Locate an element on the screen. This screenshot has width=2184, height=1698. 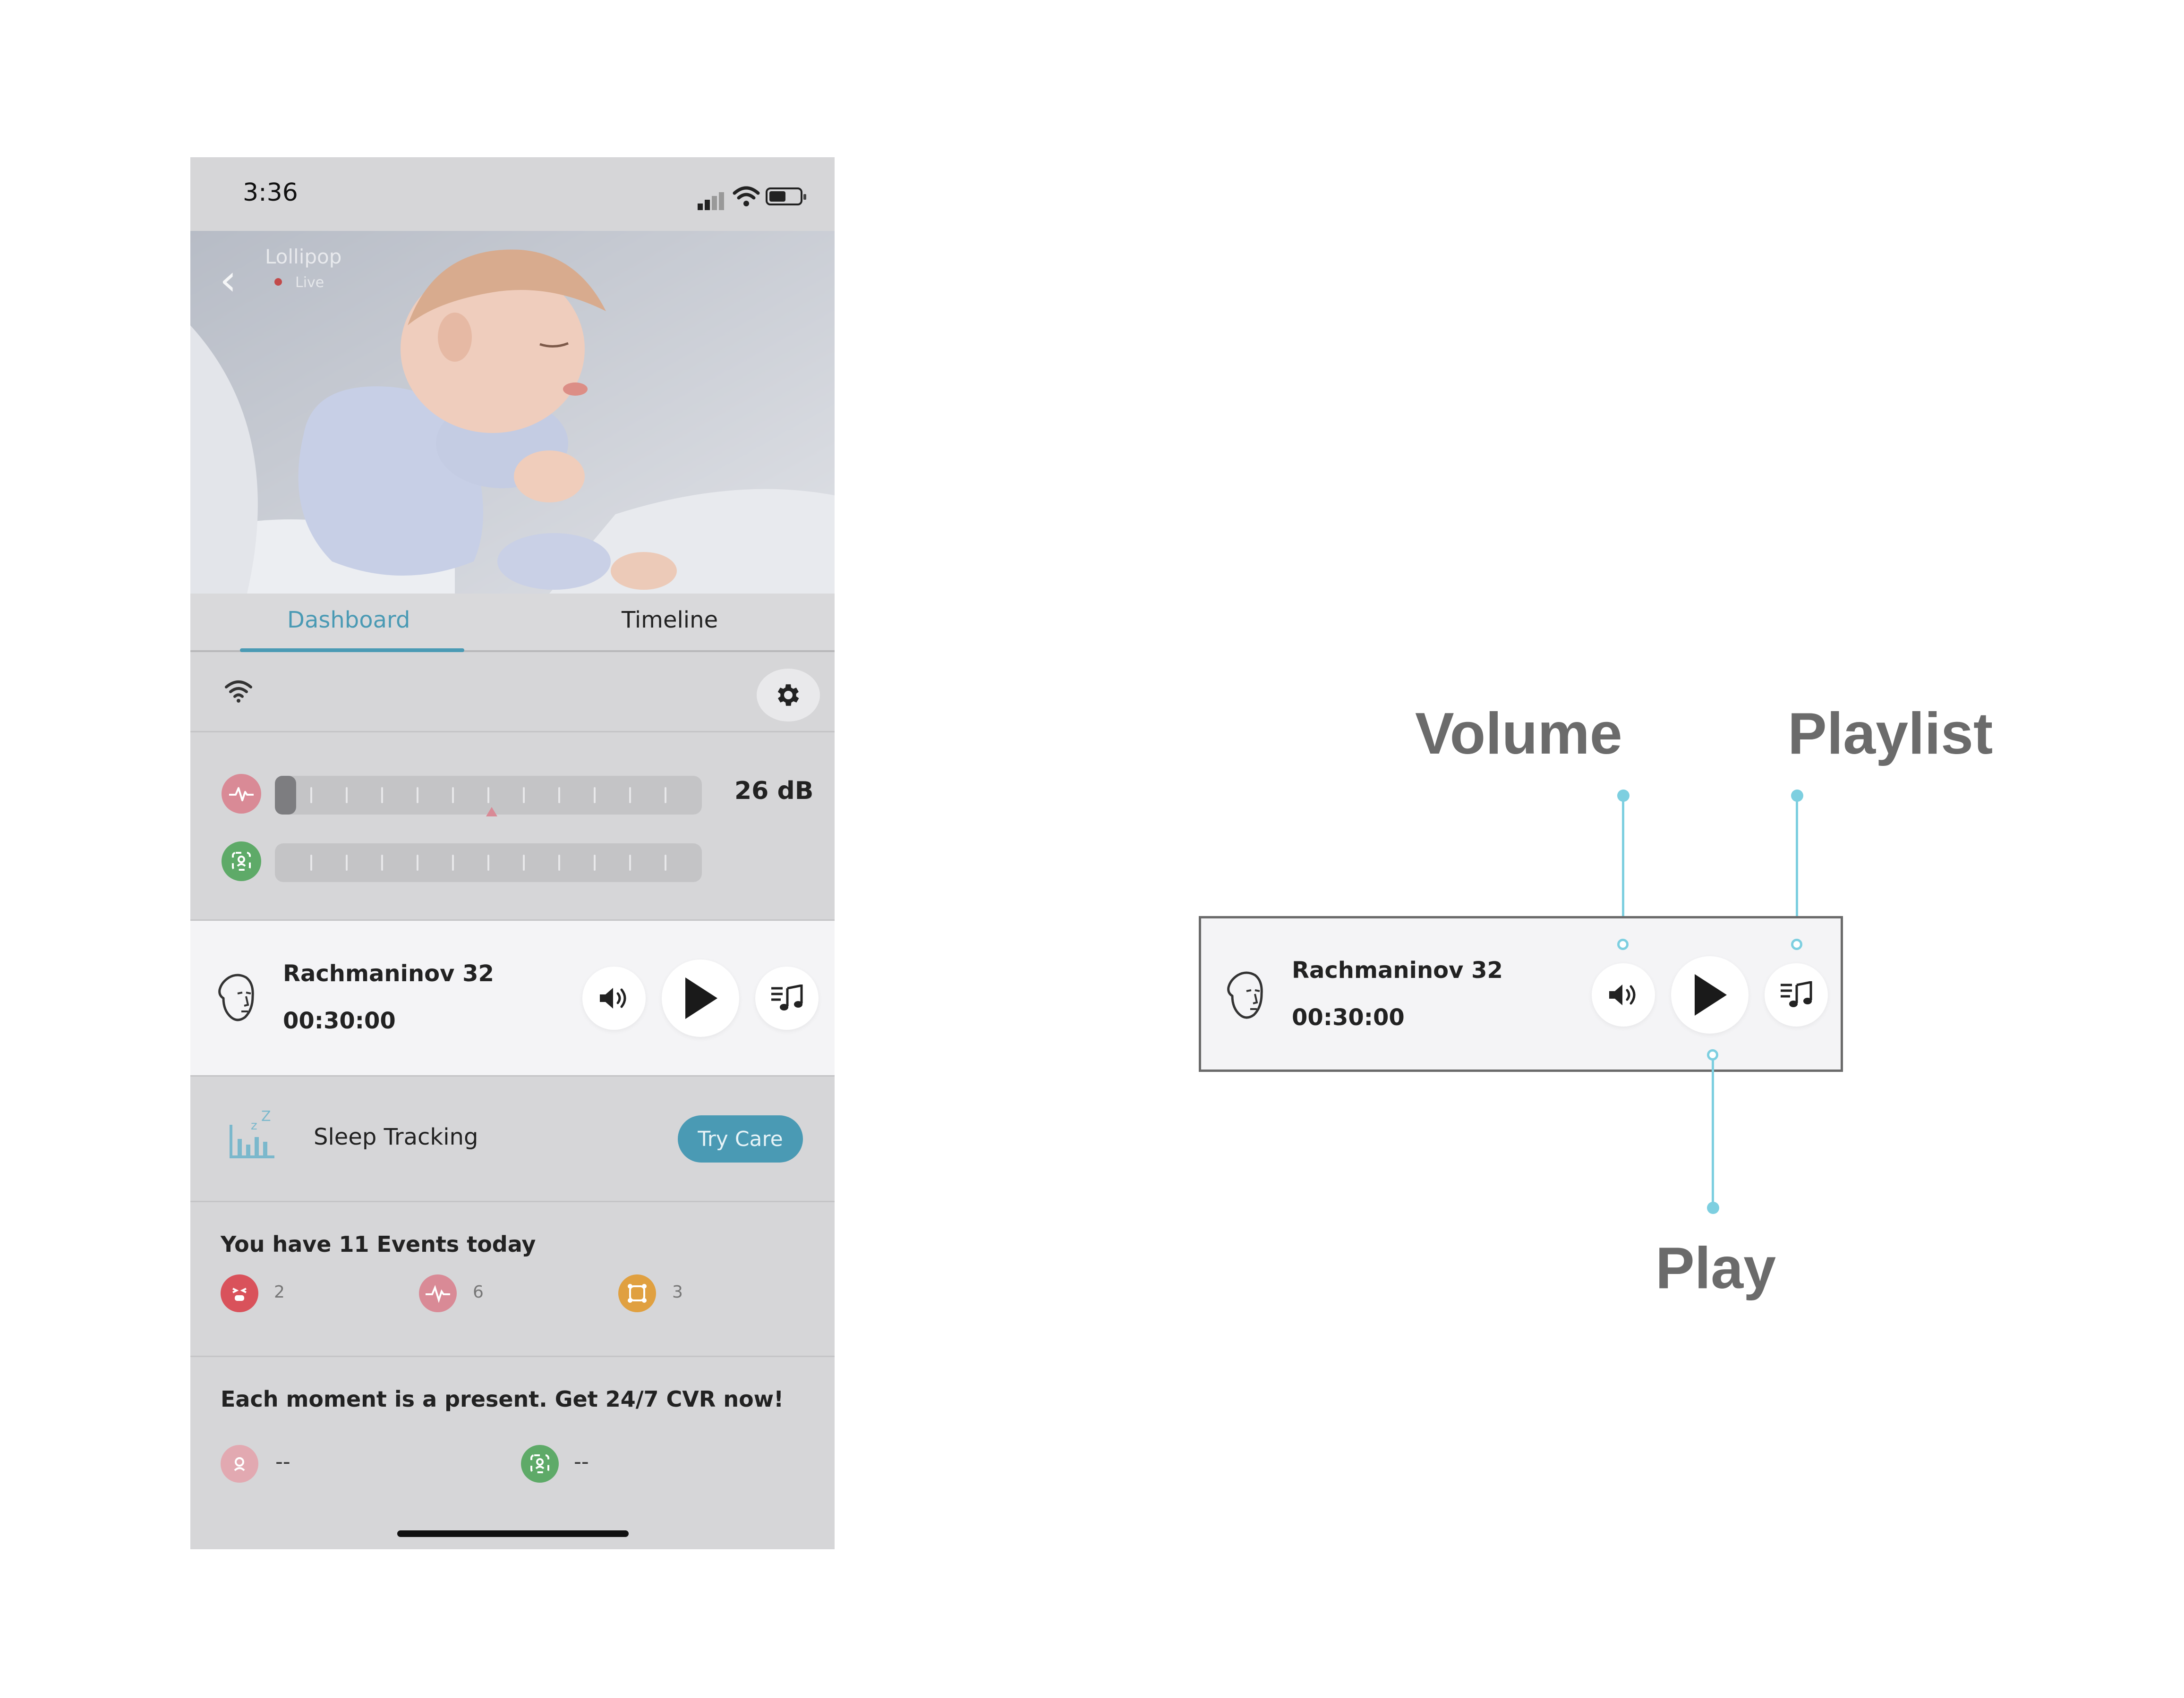
sleep-chart-icon: z Z is located at coordinates (252, 1134).